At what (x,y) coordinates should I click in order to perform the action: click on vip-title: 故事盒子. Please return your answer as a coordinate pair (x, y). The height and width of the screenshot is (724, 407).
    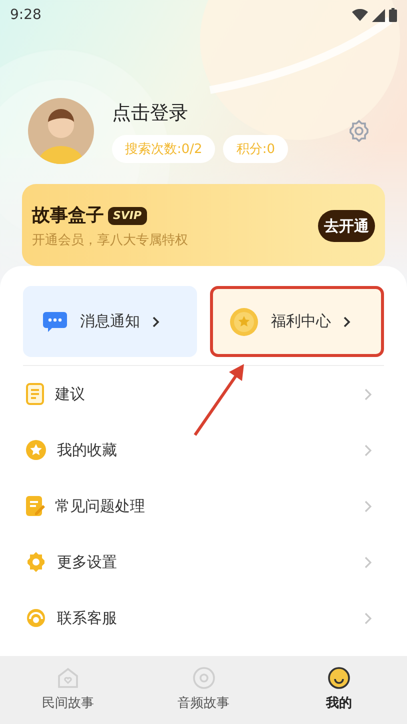
    Looking at the image, I should click on (68, 216).